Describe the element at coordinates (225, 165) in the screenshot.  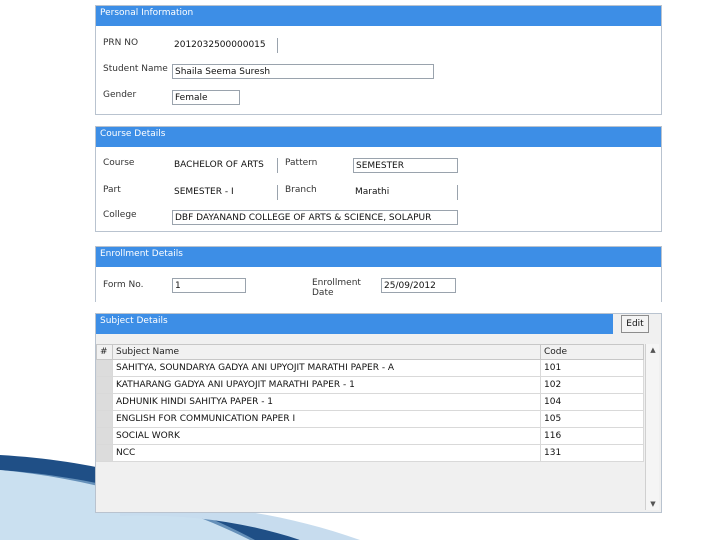
I see `course-field: BACHELOR OF ARTS` at that location.